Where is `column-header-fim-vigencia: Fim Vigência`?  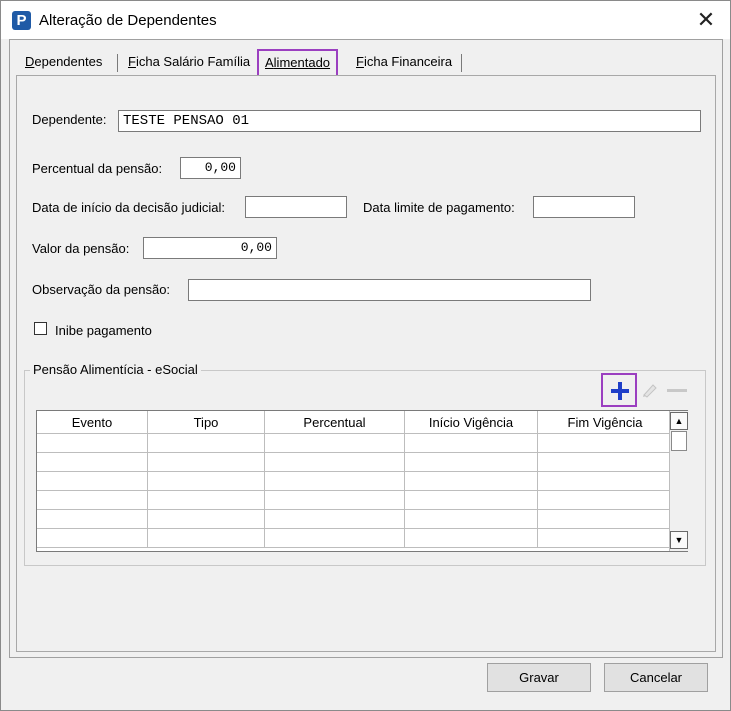
column-header-fim-vigencia: Fim Vigência is located at coordinates (605, 422).